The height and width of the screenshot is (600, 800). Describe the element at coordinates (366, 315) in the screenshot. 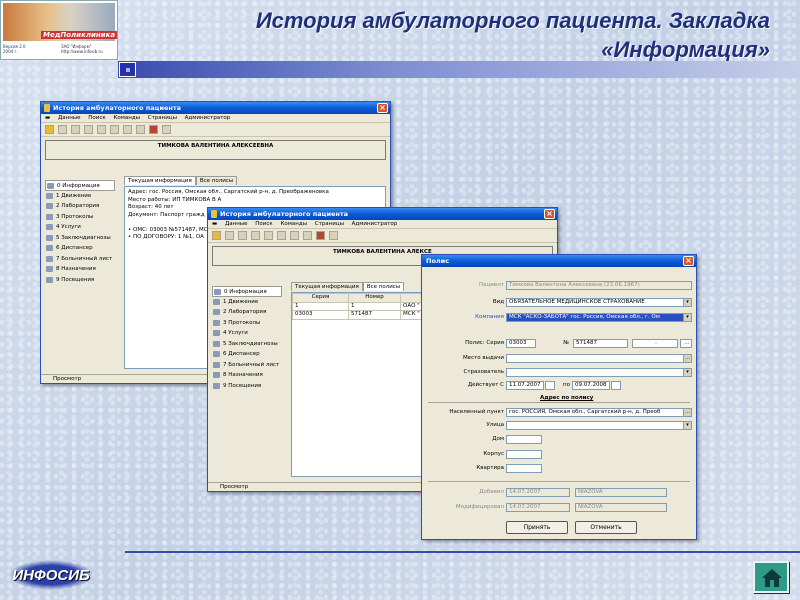

I see `table-row: 03003 571487 МСК "` at that location.